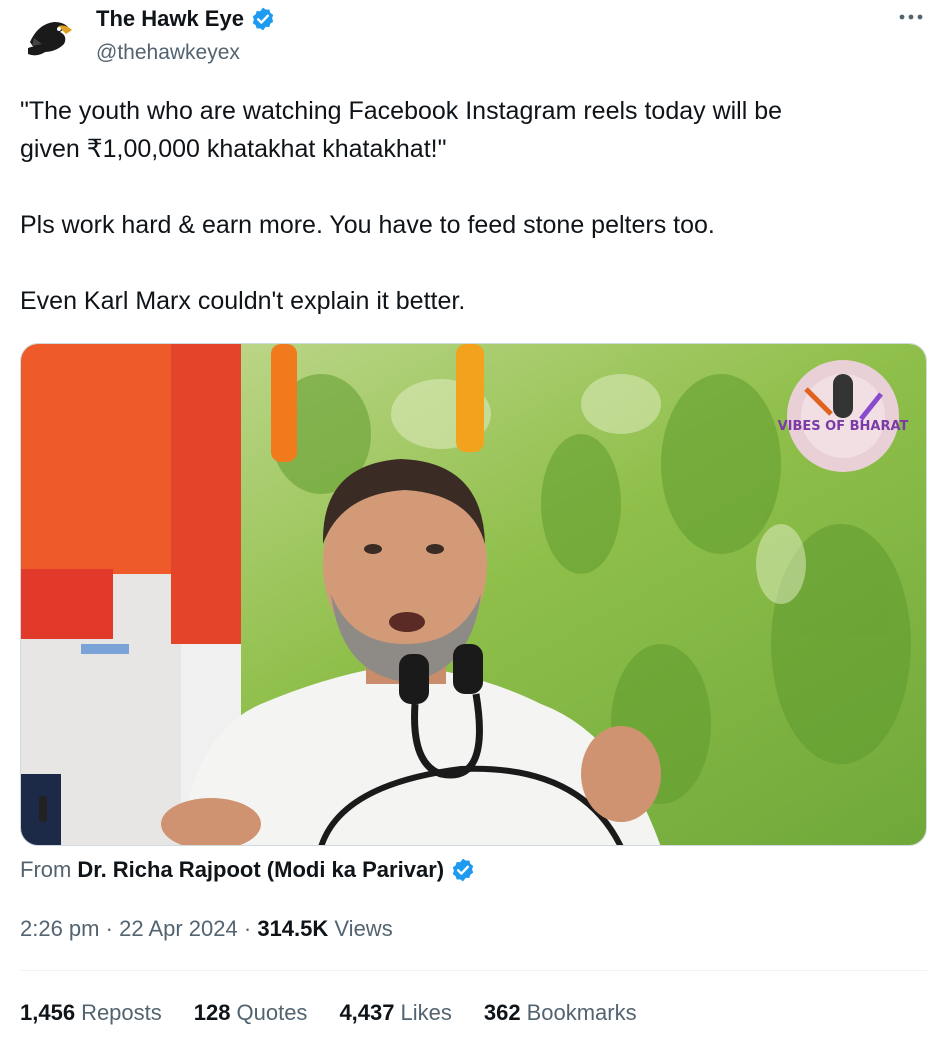 The image size is (950, 1038). Describe the element at coordinates (911, 20) in the screenshot. I see `more-options-icon` at that location.